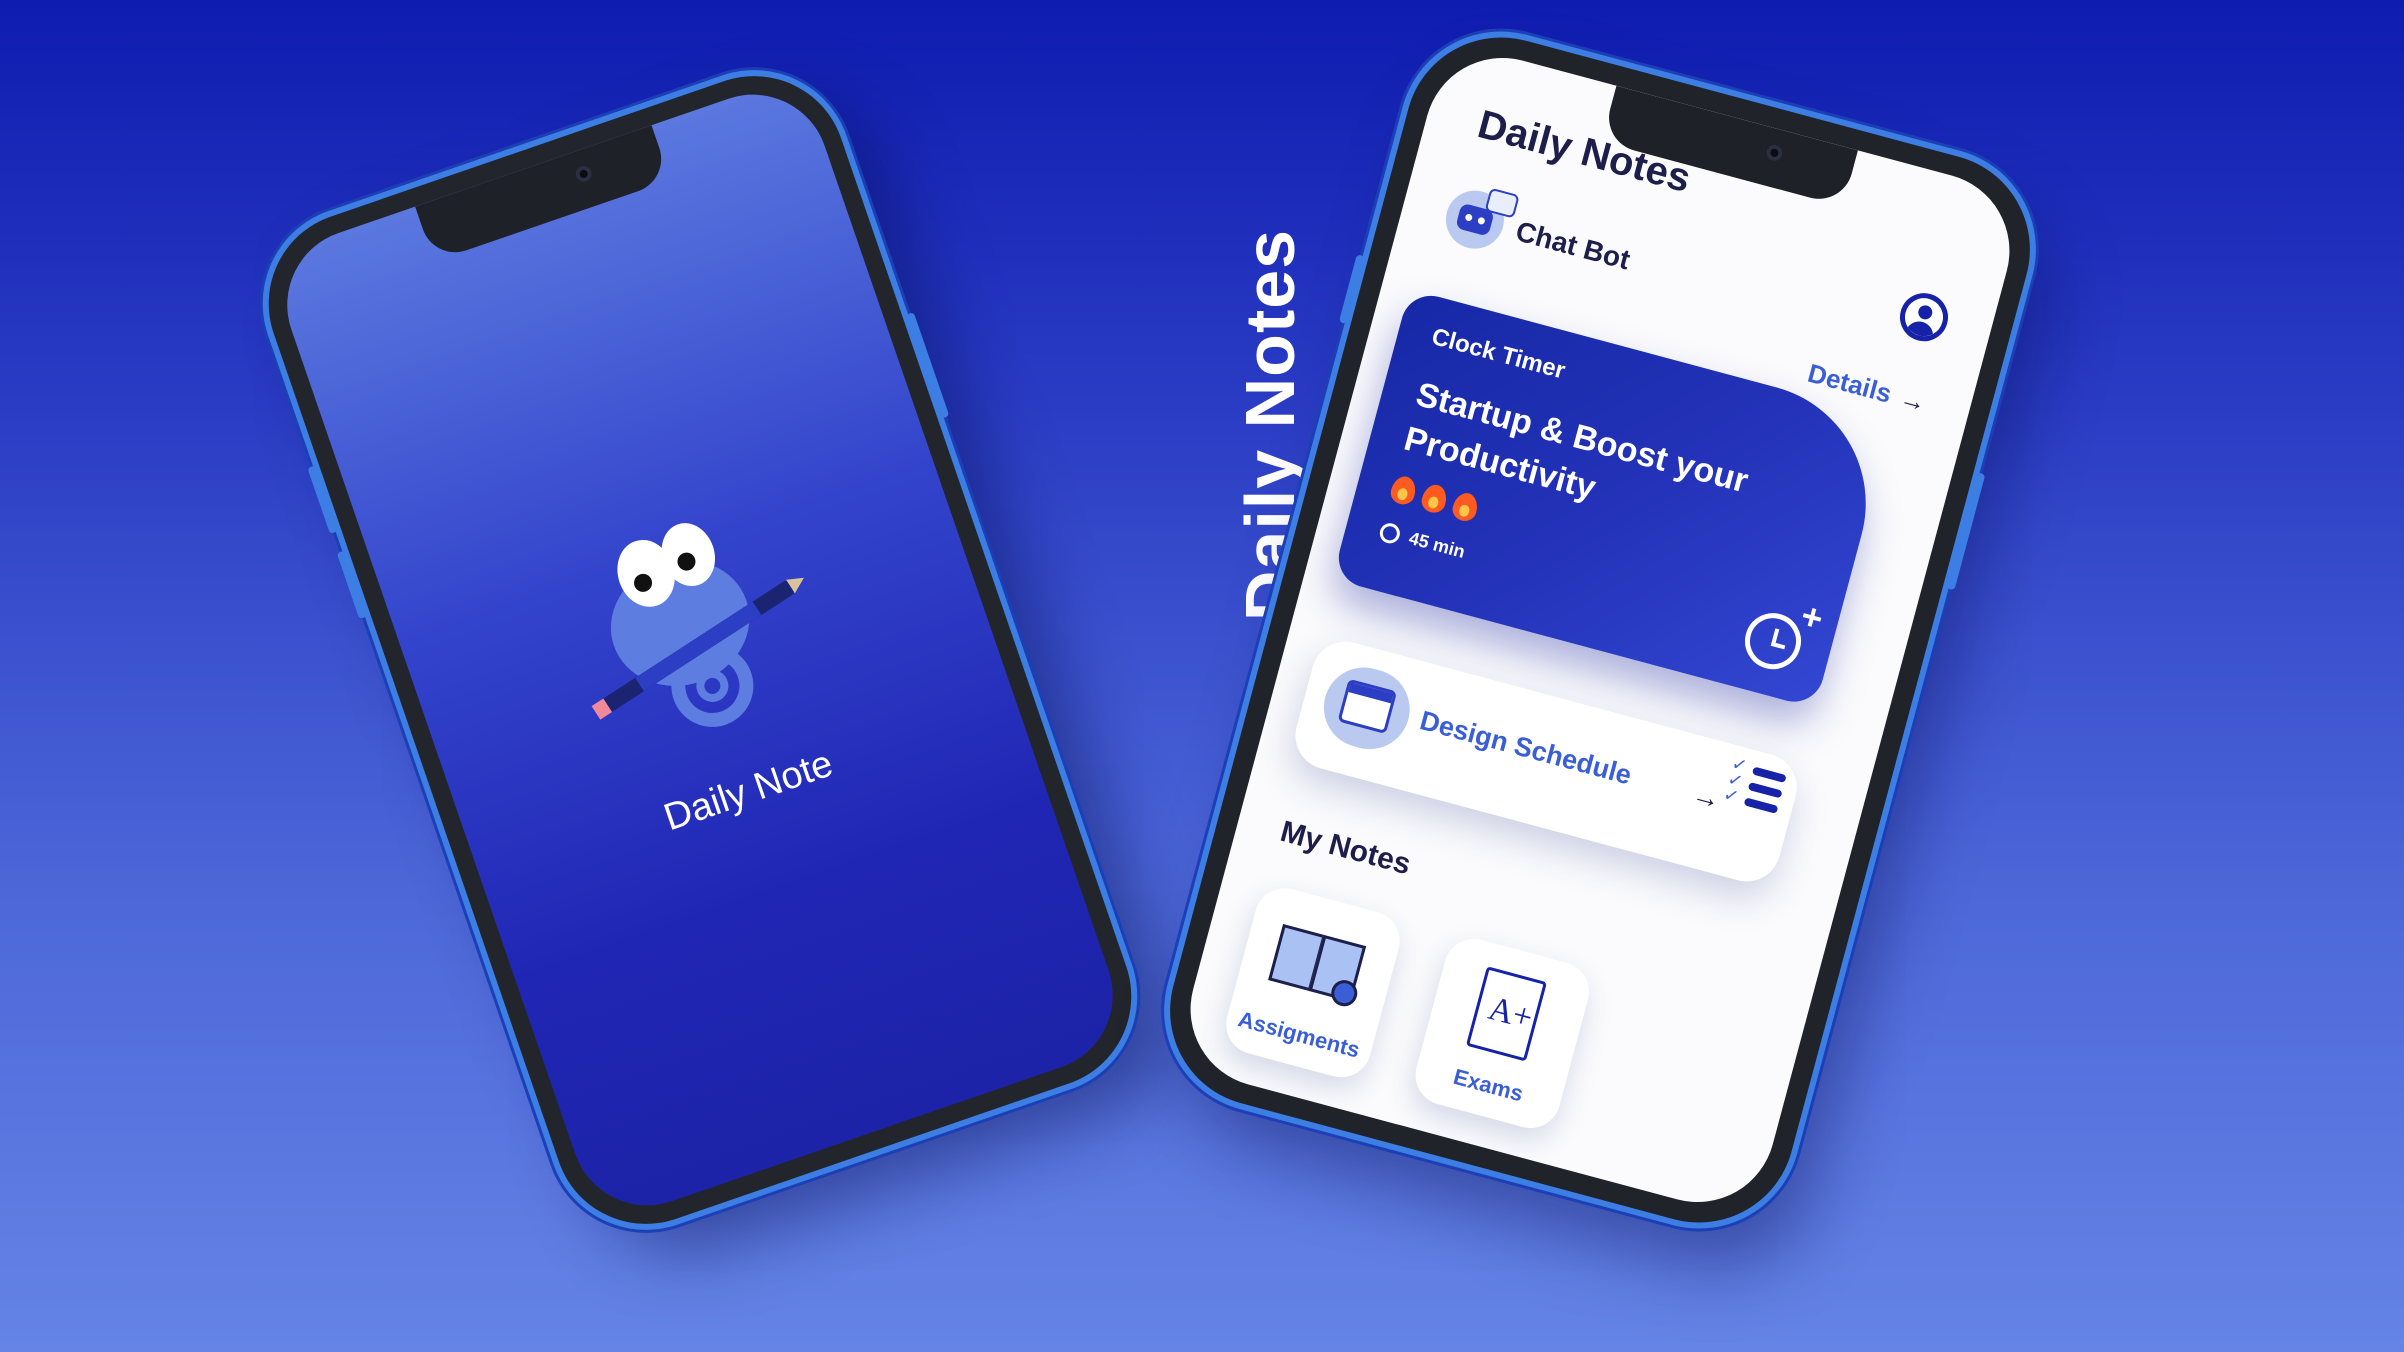  I want to click on splash-title: Daily Note, so click(748, 791).